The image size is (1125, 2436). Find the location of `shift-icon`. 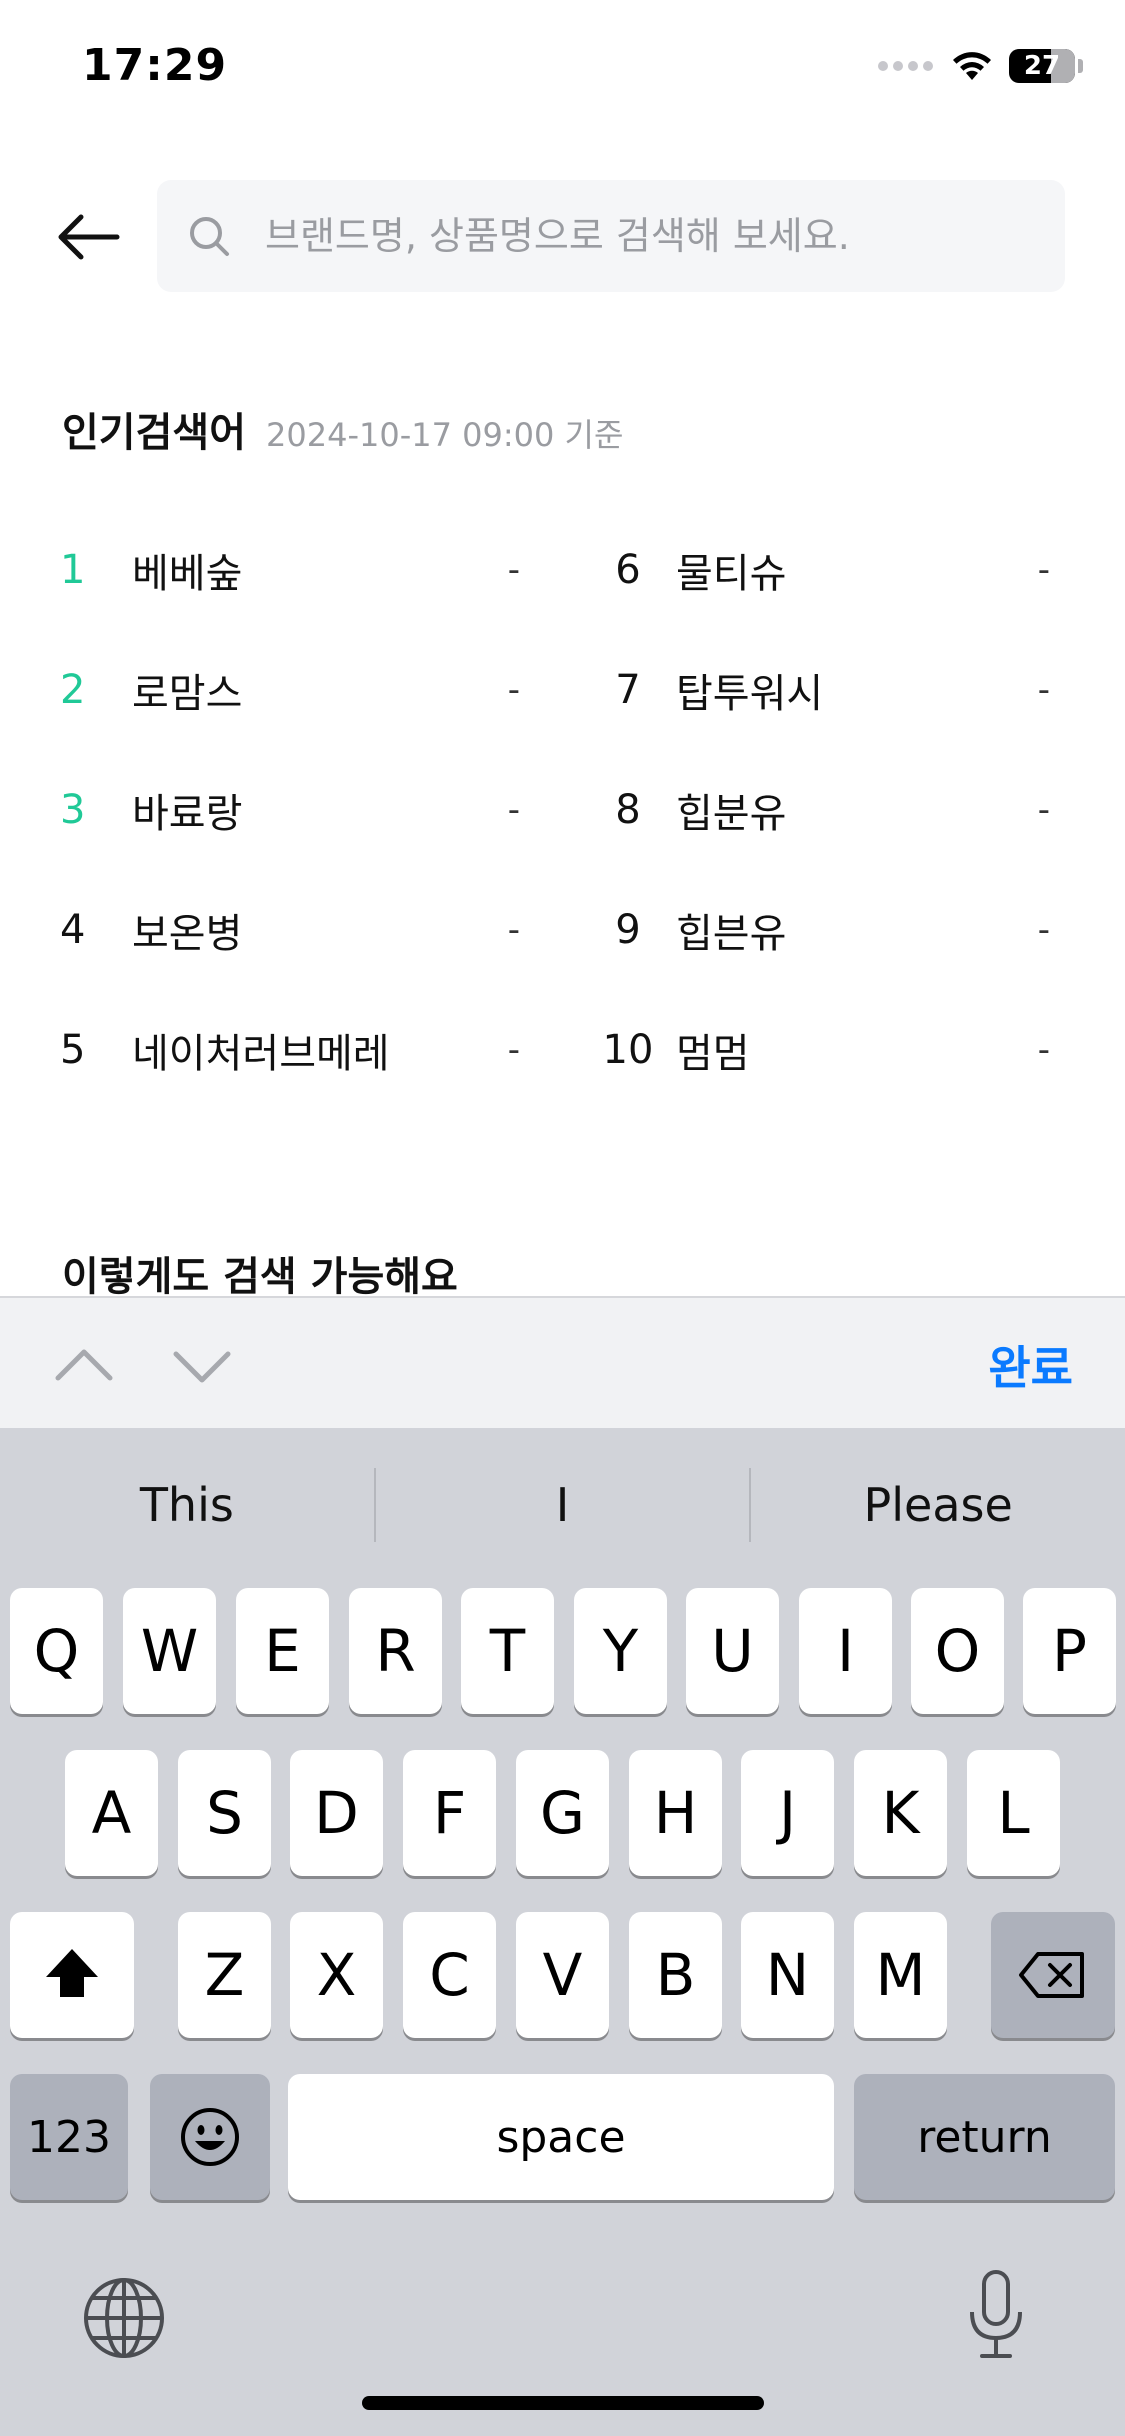

shift-icon is located at coordinates (72, 1973).